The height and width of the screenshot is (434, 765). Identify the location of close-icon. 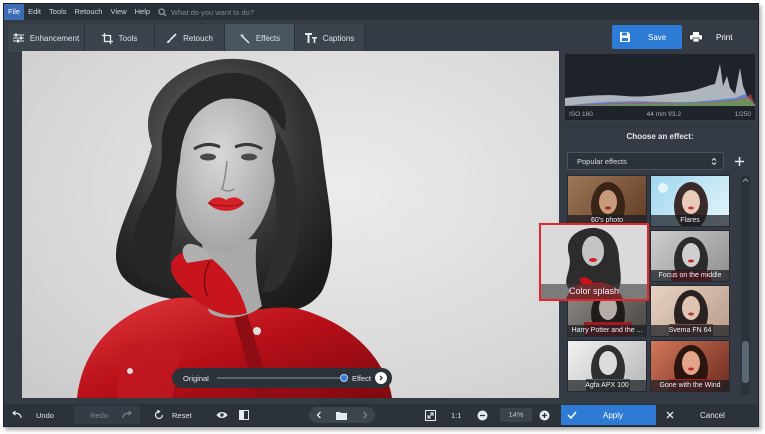
(670, 415).